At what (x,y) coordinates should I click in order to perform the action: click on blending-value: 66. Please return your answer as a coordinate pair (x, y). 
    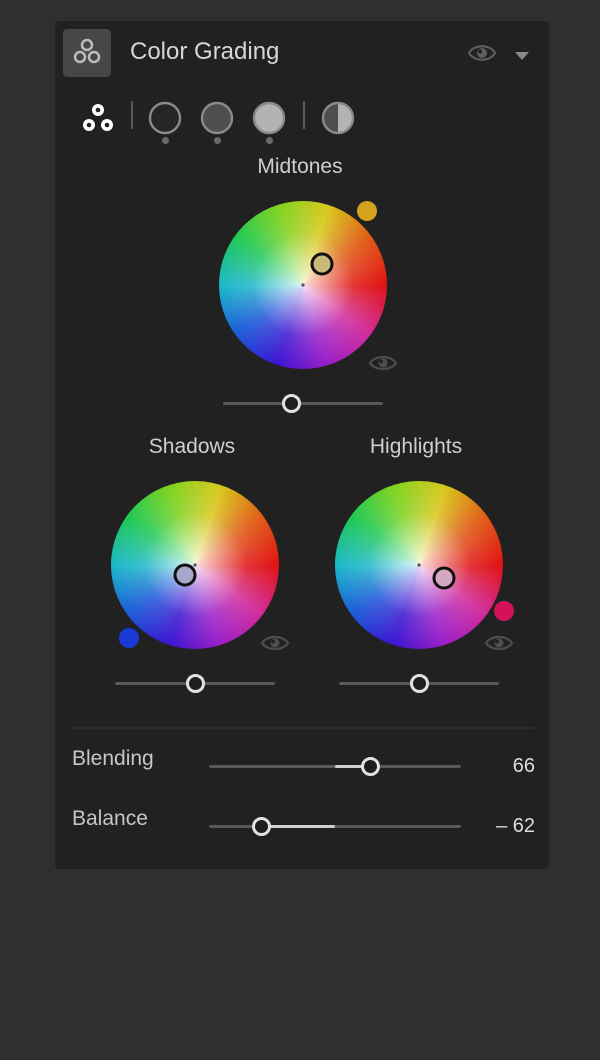
    Looking at the image, I should click on (495, 766).